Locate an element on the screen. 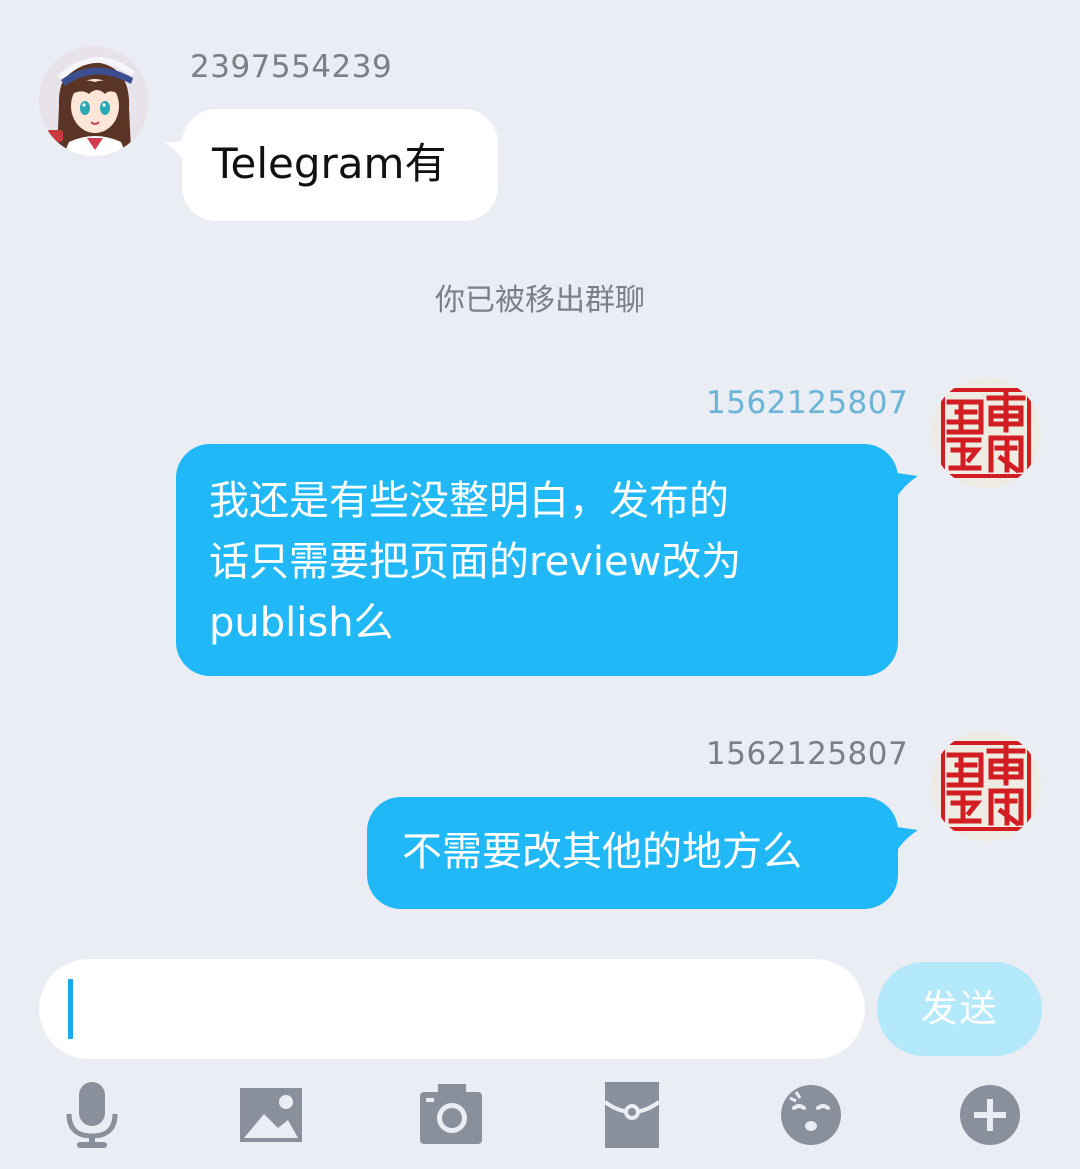 Image resolution: width=1080 pixels, height=1169 pixels. message-bubble-incoming: Telegram有 is located at coordinates (340, 165).